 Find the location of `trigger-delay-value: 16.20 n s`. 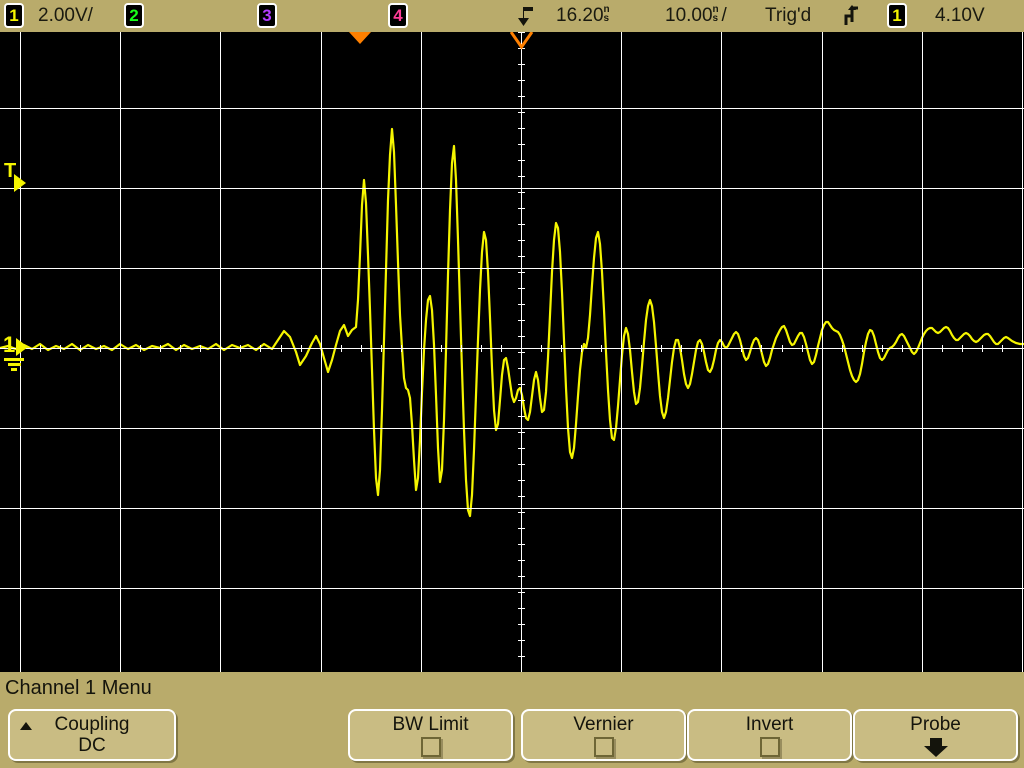

trigger-delay-value: 16.20 n s is located at coordinates (584, 16).